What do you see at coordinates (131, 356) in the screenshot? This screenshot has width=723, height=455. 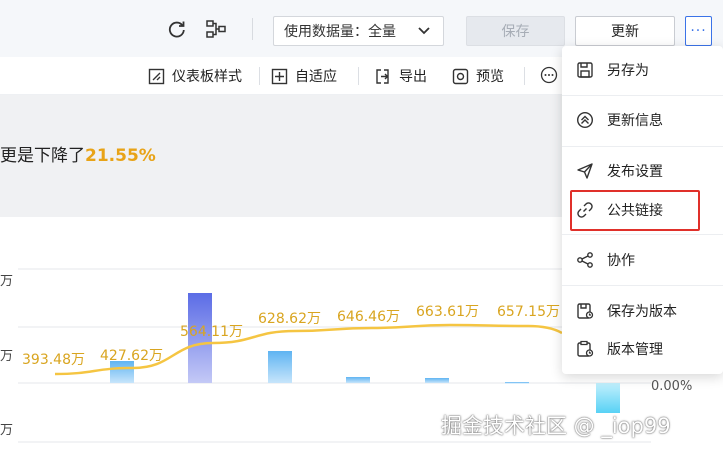 I see `data-label: 427.62万` at bounding box center [131, 356].